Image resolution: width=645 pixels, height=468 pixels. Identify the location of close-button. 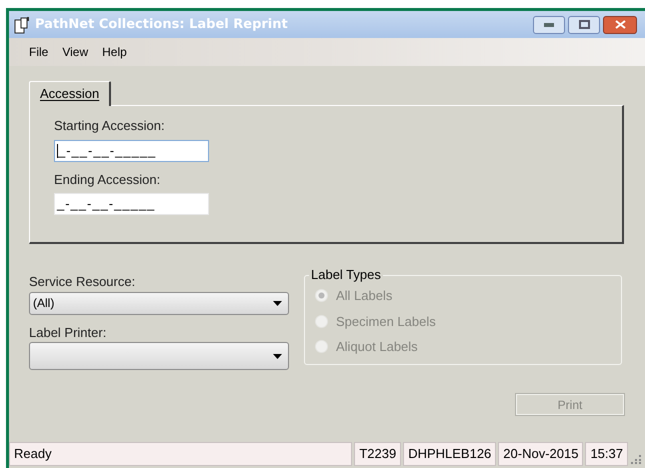
(620, 25).